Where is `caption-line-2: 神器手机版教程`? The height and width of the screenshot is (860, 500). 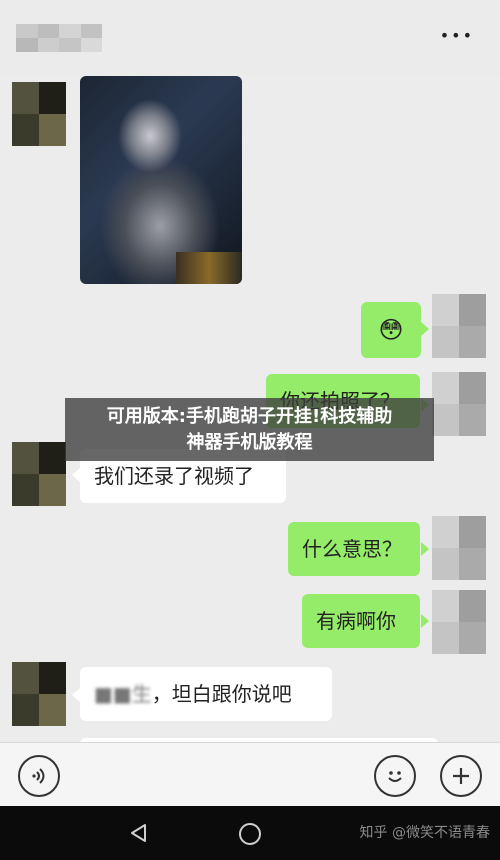
caption-line-2: 神器手机版教程 is located at coordinates (249, 442).